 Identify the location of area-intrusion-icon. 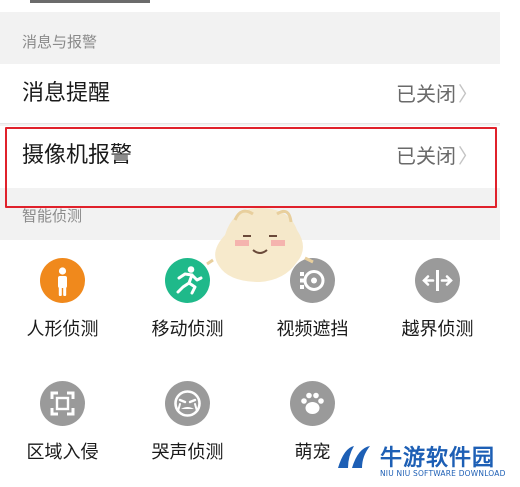
(62, 403).